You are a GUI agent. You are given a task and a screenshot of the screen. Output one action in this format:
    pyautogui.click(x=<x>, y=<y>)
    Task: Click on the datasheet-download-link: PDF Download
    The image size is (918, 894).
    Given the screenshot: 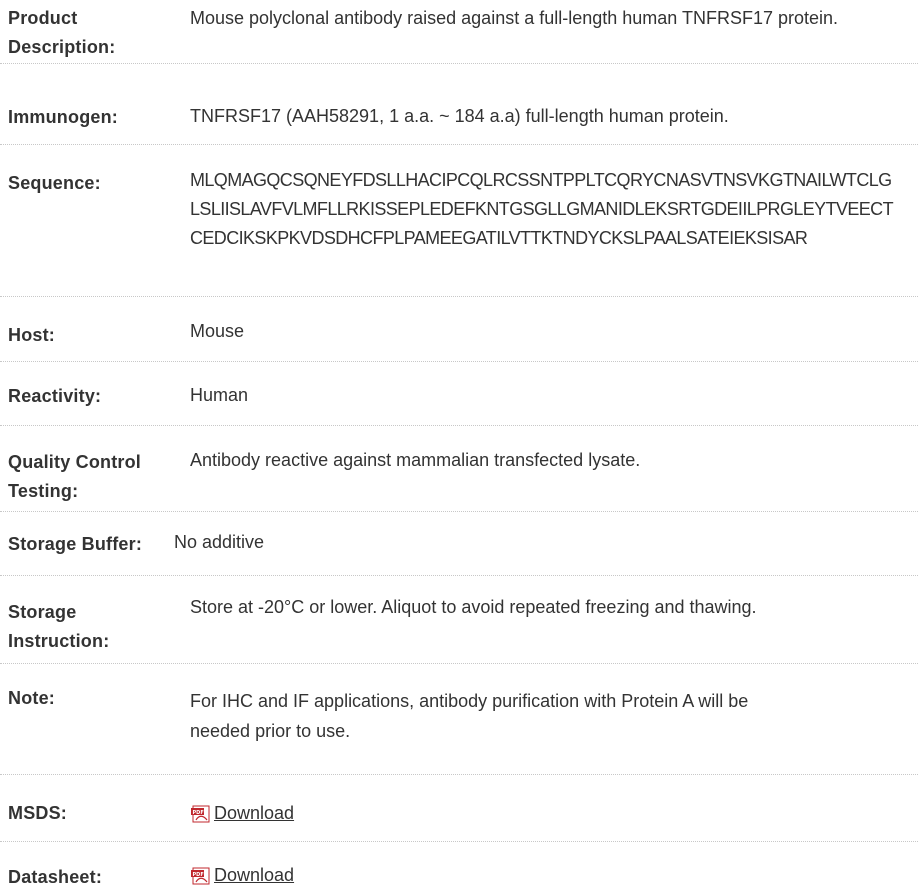 What is the action you would take?
    pyautogui.click(x=242, y=875)
    